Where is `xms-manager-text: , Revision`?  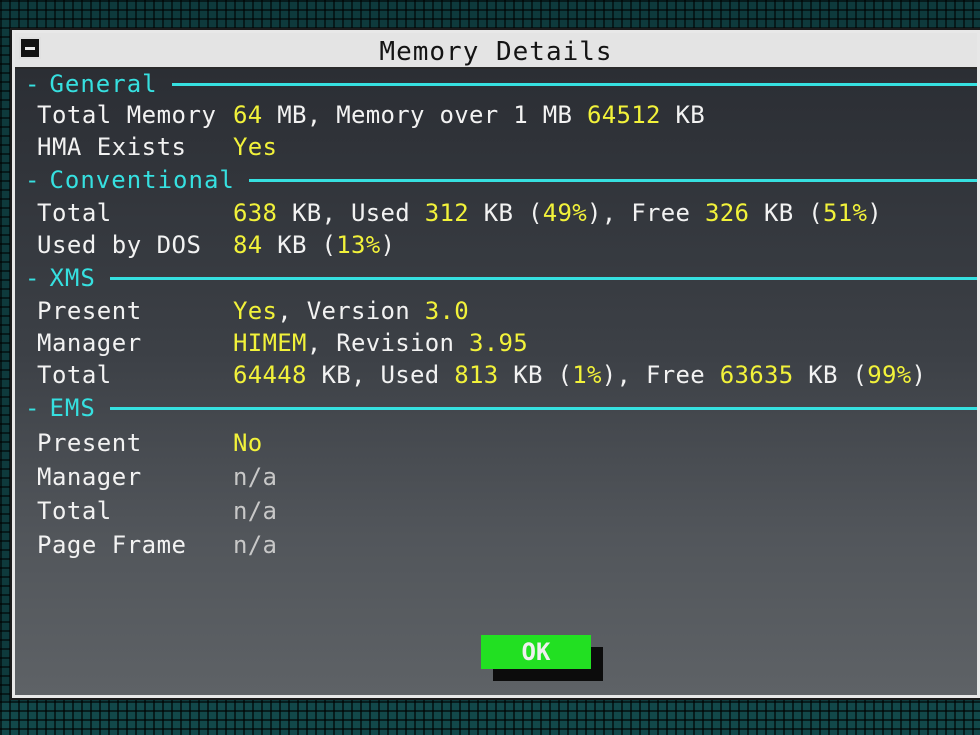
xms-manager-text: , Revision is located at coordinates (387, 343).